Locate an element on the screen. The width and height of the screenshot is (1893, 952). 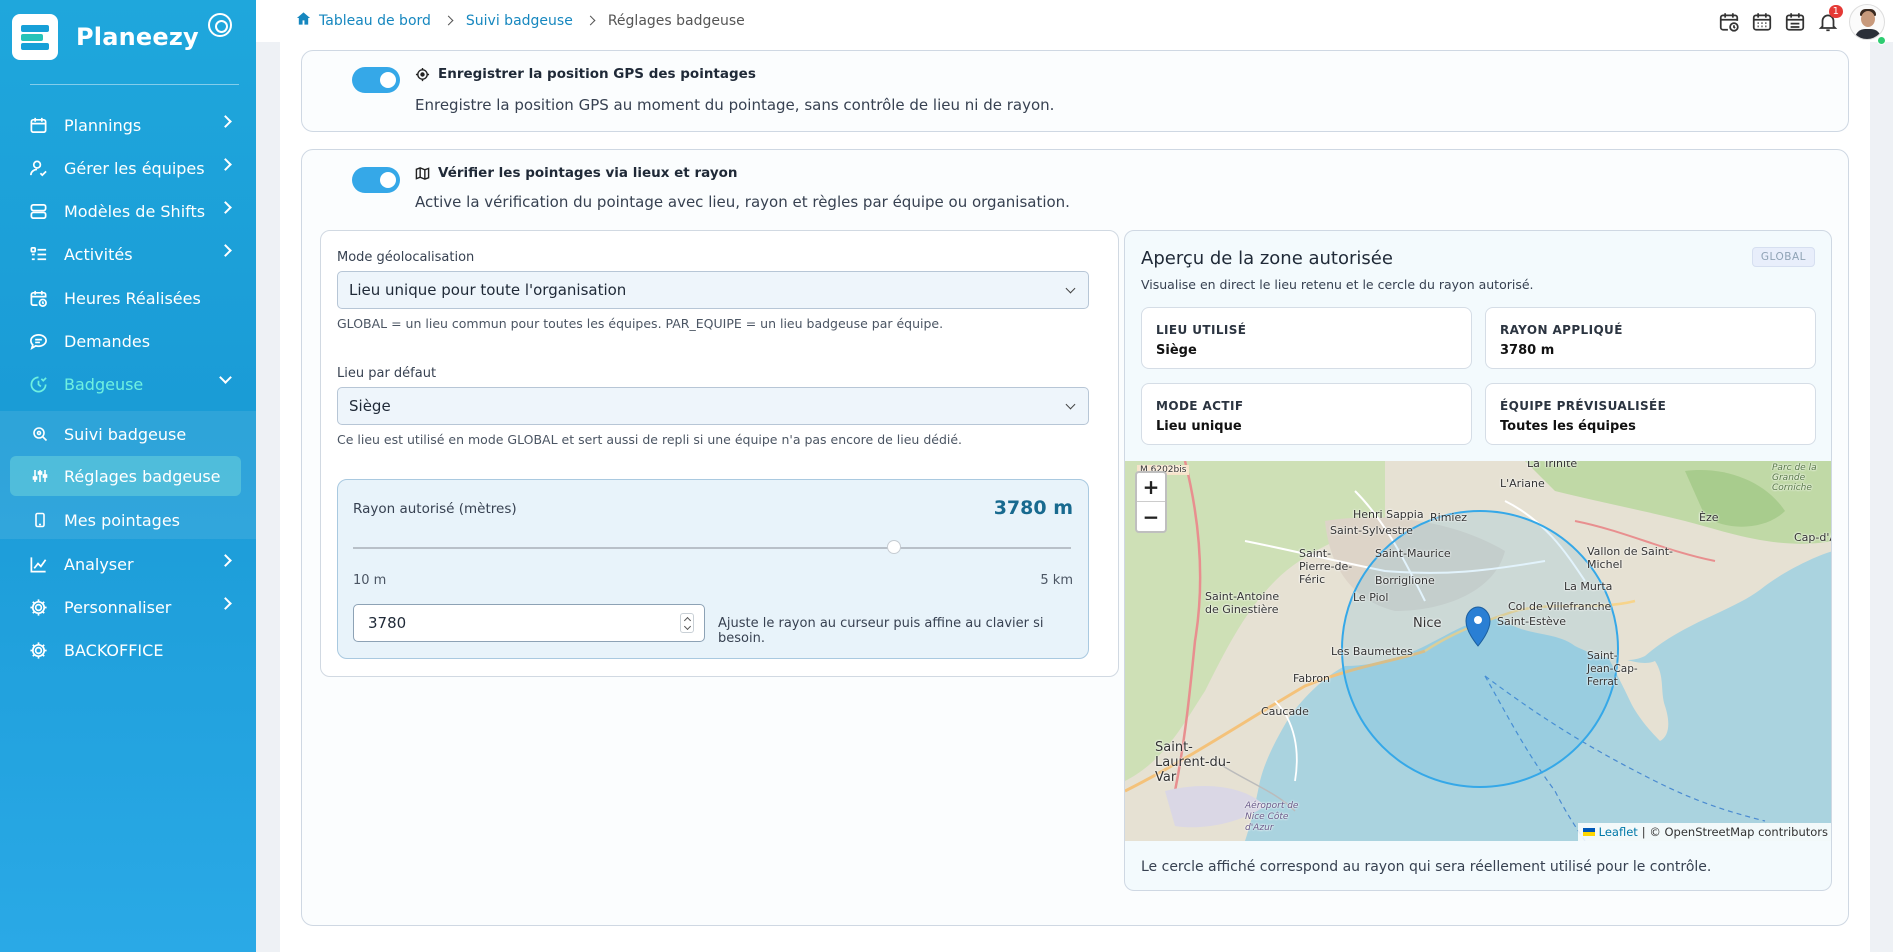
sidebar-item-equipes: Gérer les équipes is located at coordinates (128, 168).